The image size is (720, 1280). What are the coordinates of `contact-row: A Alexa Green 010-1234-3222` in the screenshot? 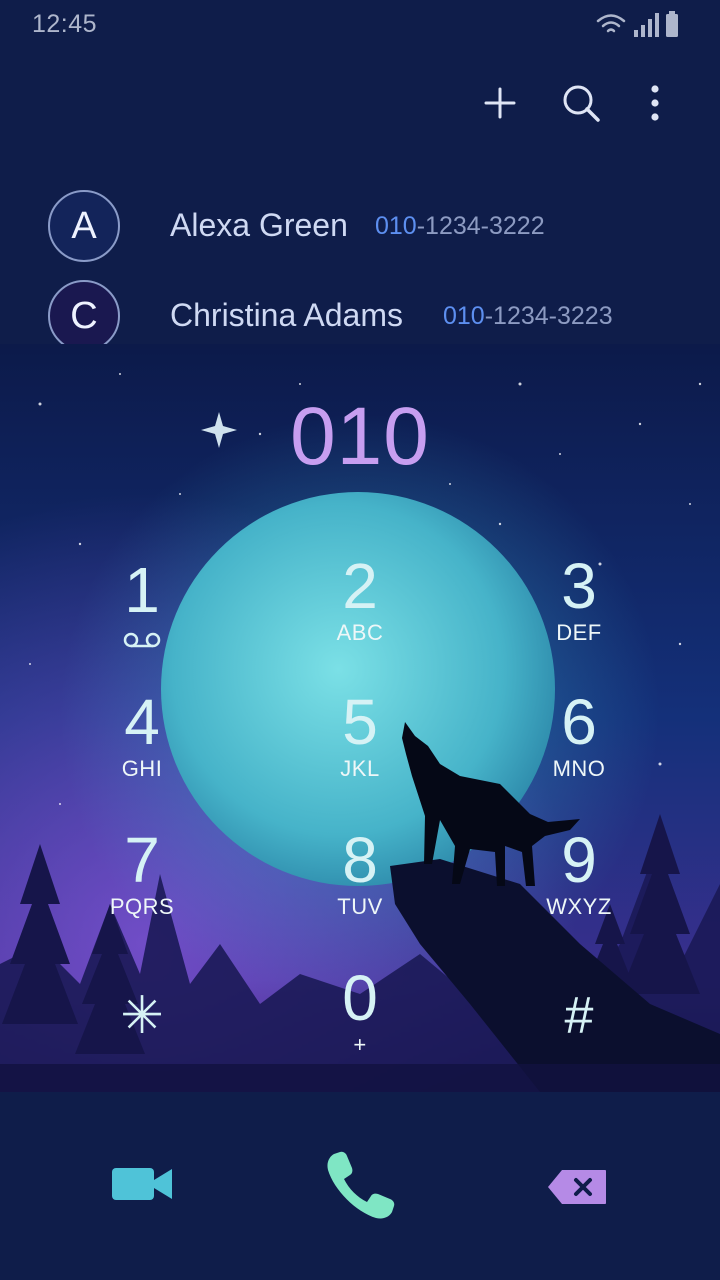 It's located at (360, 235).